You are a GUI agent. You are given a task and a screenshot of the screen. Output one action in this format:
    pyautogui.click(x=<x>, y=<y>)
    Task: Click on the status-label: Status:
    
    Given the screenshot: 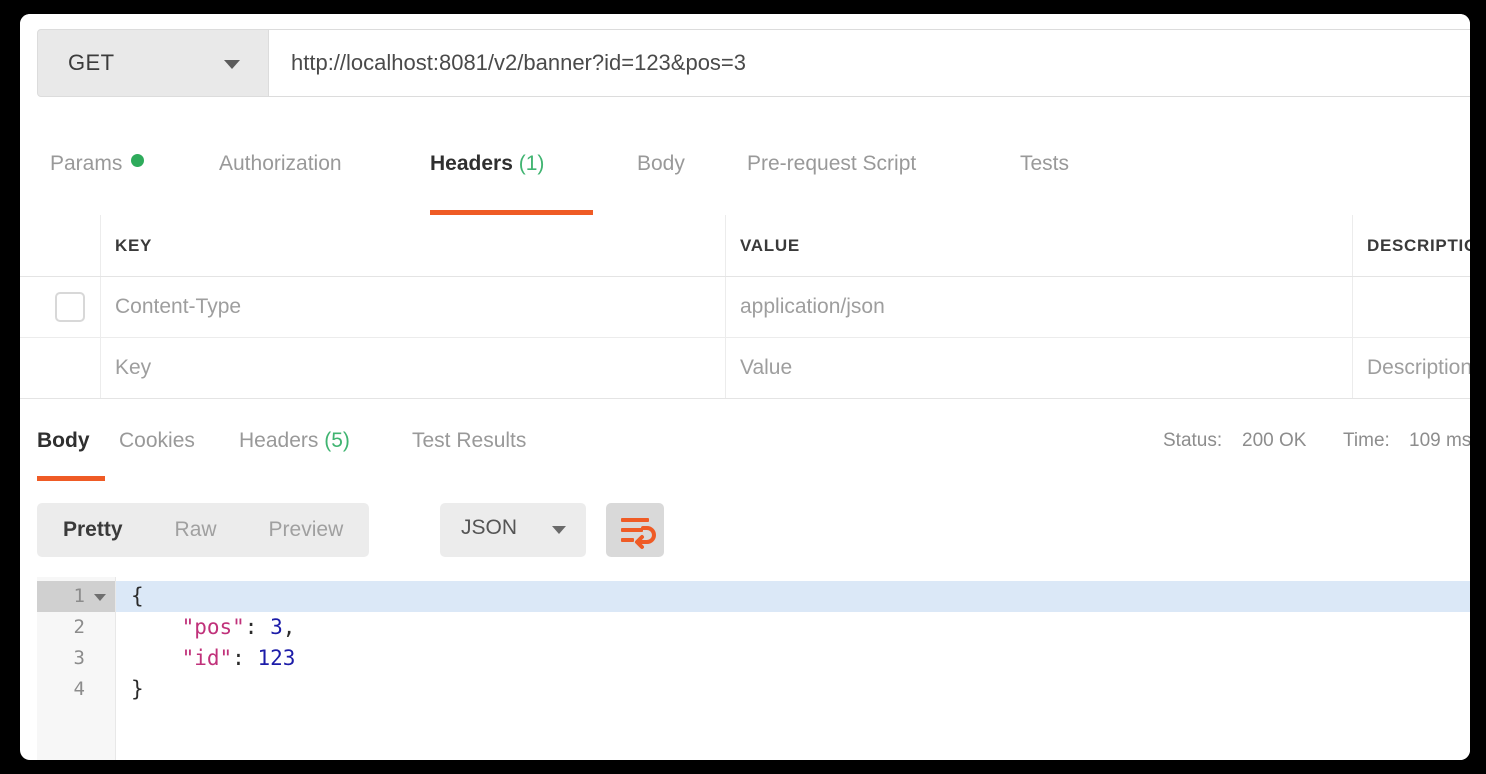 What is the action you would take?
    pyautogui.click(x=1193, y=440)
    